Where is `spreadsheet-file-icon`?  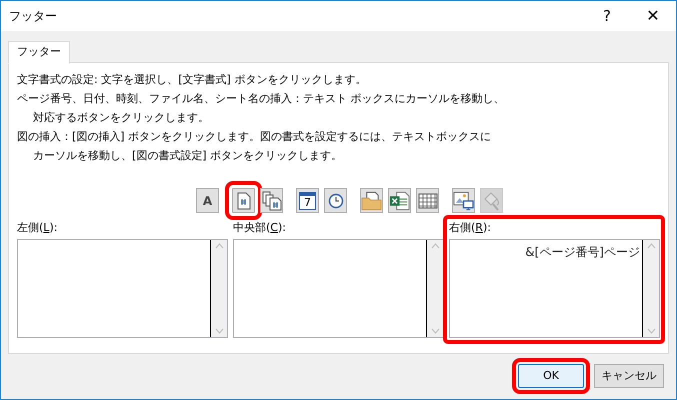 spreadsheet-file-icon is located at coordinates (399, 200).